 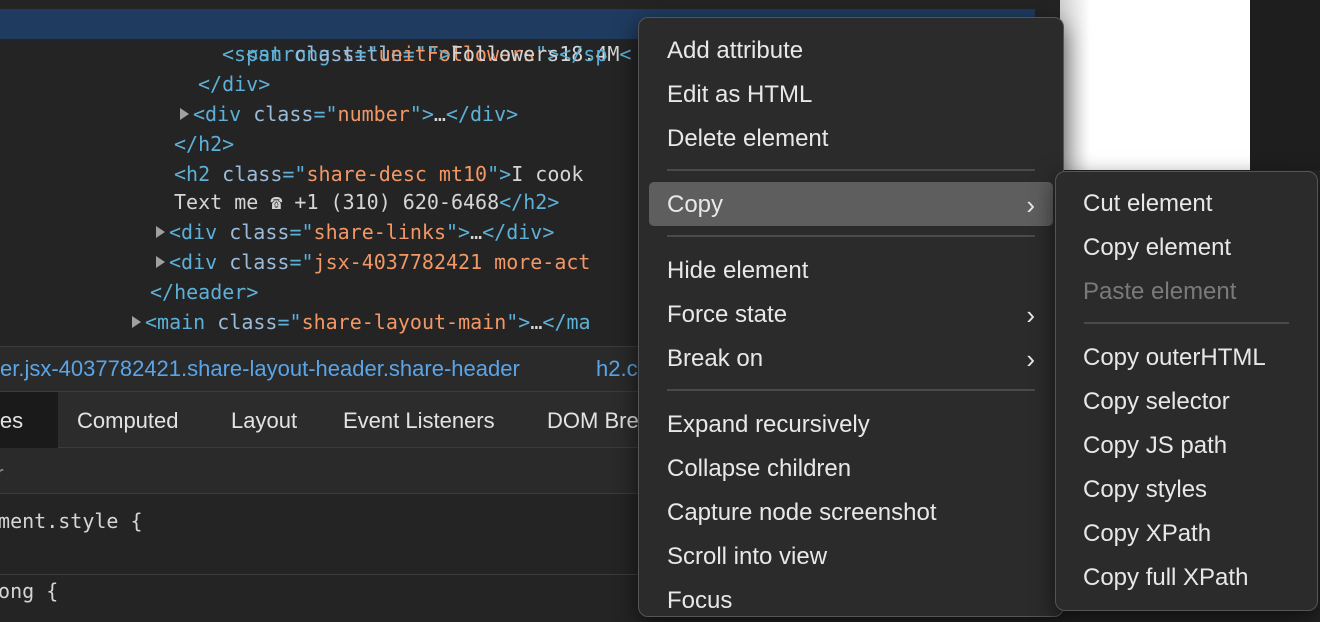 What do you see at coordinates (2, 474) in the screenshot?
I see `filter-placeholder: er` at bounding box center [2, 474].